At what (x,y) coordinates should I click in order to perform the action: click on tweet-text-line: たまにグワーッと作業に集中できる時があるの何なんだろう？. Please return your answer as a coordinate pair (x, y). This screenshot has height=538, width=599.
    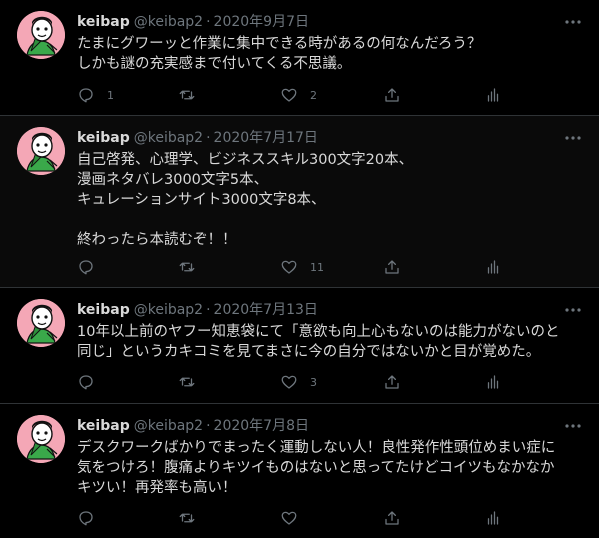
    Looking at the image, I should click on (279, 44).